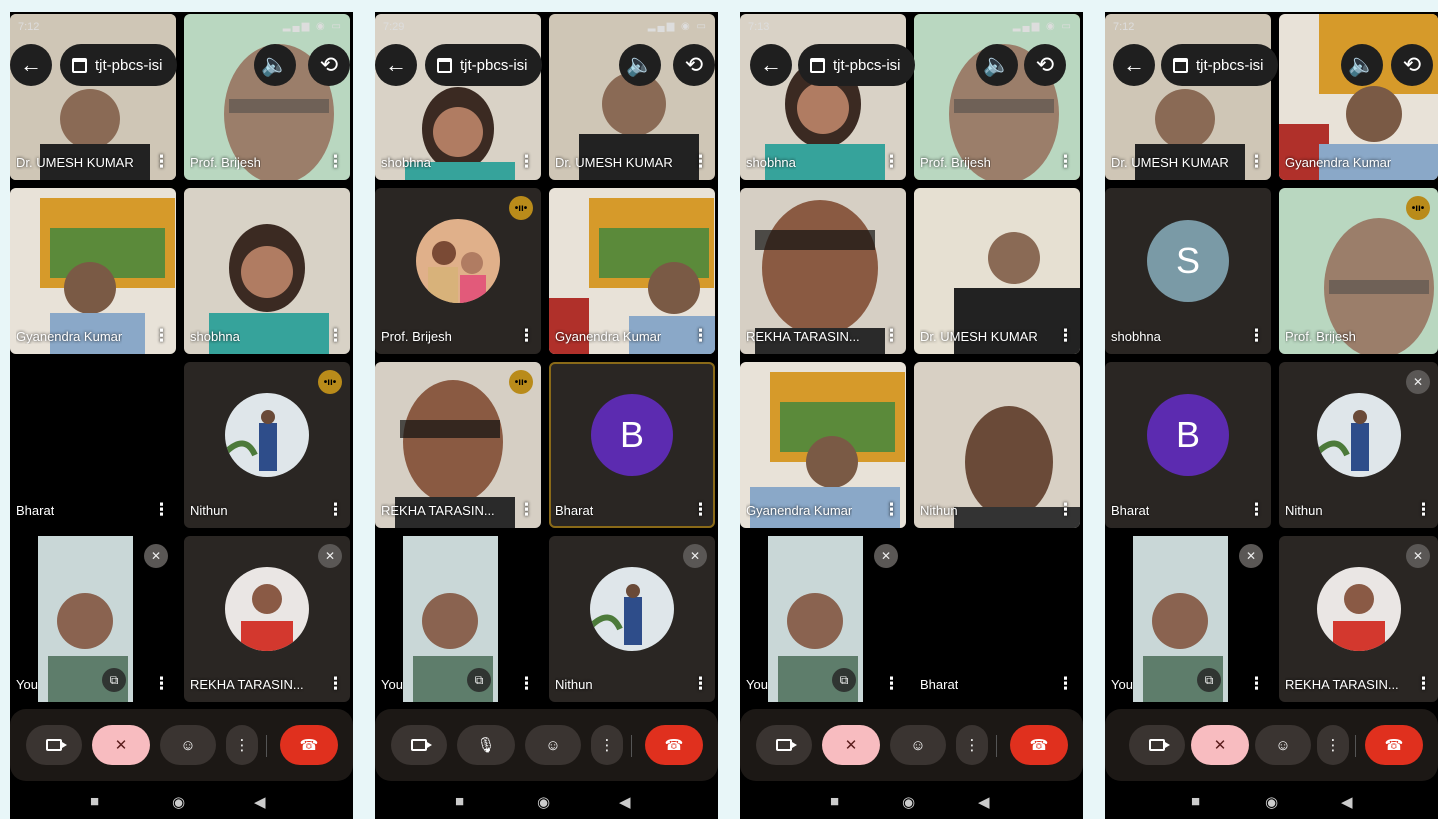 This screenshot has width=1438, height=819. I want to click on participant-tile: REKHA TARASIN... ⋮, so click(823, 271).